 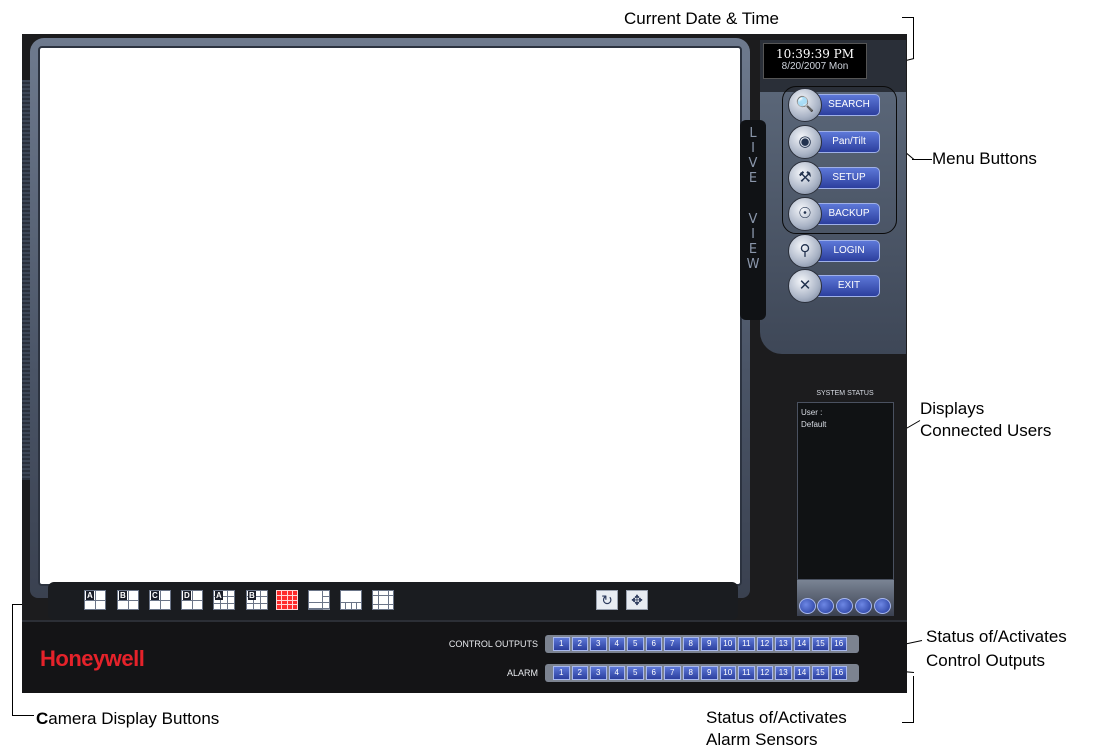 I want to click on pan-tilt-button: Pan/Tilt ◉, so click(x=834, y=142).